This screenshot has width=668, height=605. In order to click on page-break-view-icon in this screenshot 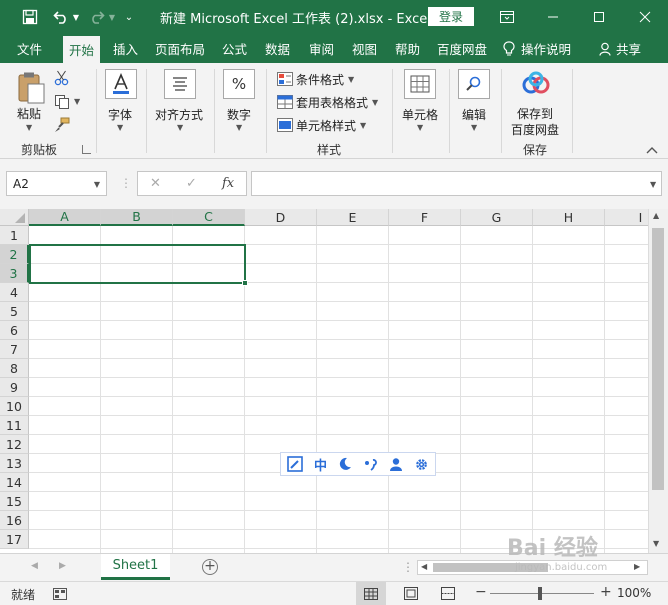, I will do `click(448, 593)`.